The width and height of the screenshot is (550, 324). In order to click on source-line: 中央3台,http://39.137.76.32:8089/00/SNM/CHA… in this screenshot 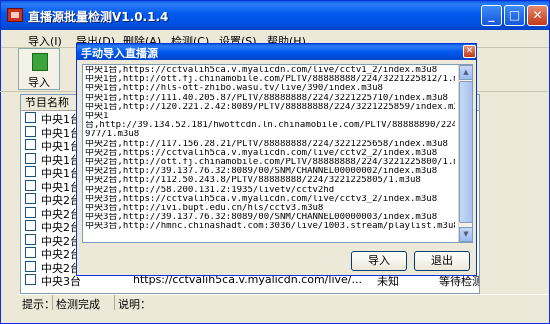, I will do `click(261, 218)`.